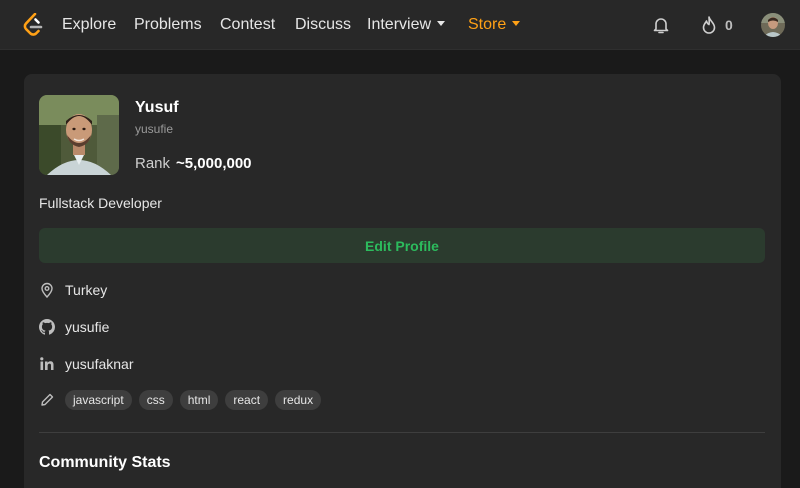 Image resolution: width=800 pixels, height=488 pixels. What do you see at coordinates (86, 290) in the screenshot?
I see `location-text: Turkey` at bounding box center [86, 290].